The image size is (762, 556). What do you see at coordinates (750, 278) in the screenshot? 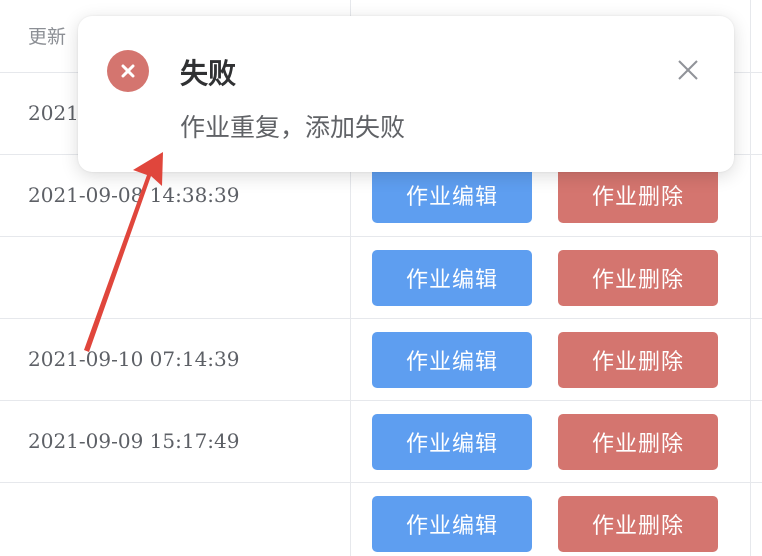
I see `column-divider` at bounding box center [750, 278].